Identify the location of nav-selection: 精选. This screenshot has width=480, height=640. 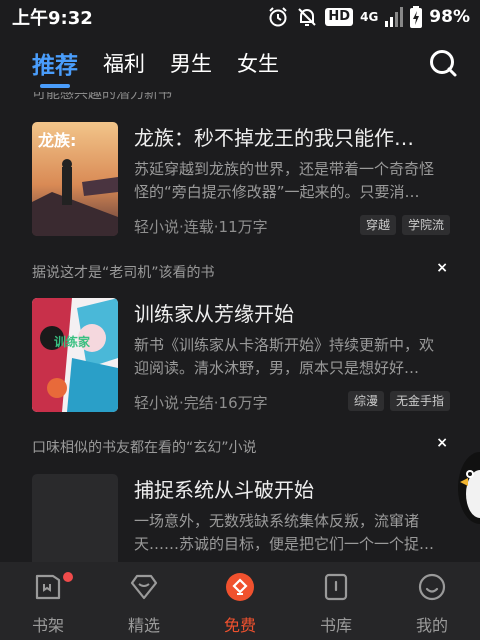
(144, 604).